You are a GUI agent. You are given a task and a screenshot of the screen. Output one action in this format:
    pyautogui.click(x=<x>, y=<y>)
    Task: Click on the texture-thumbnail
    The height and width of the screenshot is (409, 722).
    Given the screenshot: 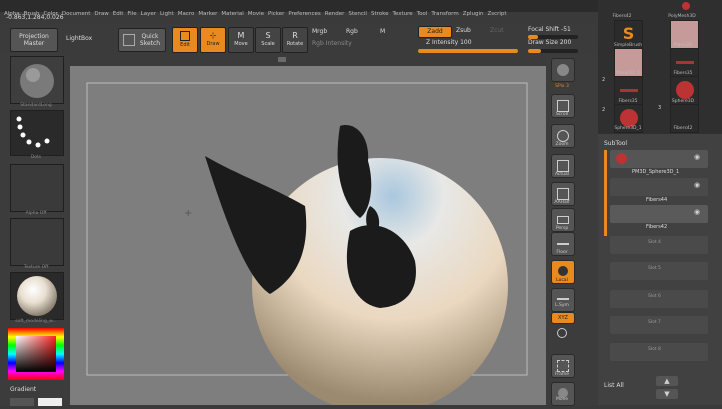 What is the action you would take?
    pyautogui.click(x=37, y=242)
    